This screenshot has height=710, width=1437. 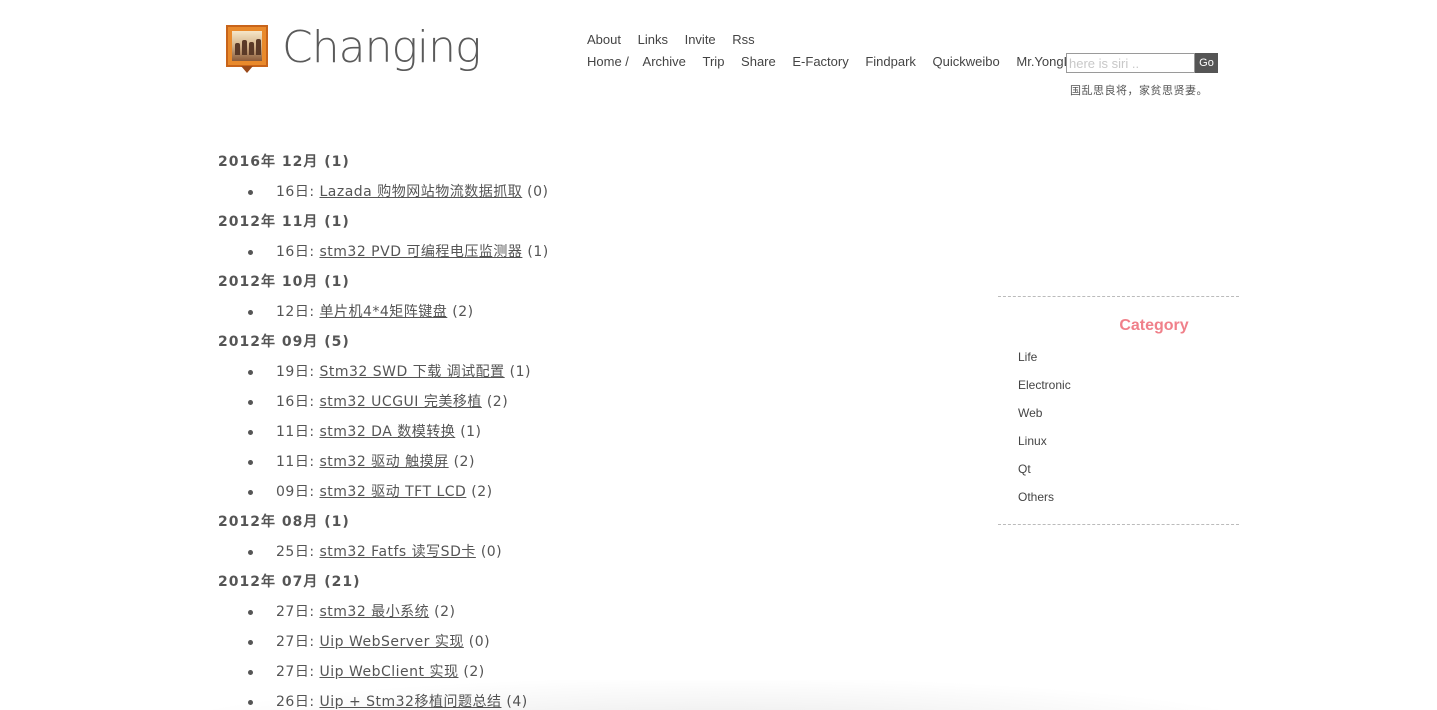 I want to click on nav-item-about: About, so click(x=604, y=39).